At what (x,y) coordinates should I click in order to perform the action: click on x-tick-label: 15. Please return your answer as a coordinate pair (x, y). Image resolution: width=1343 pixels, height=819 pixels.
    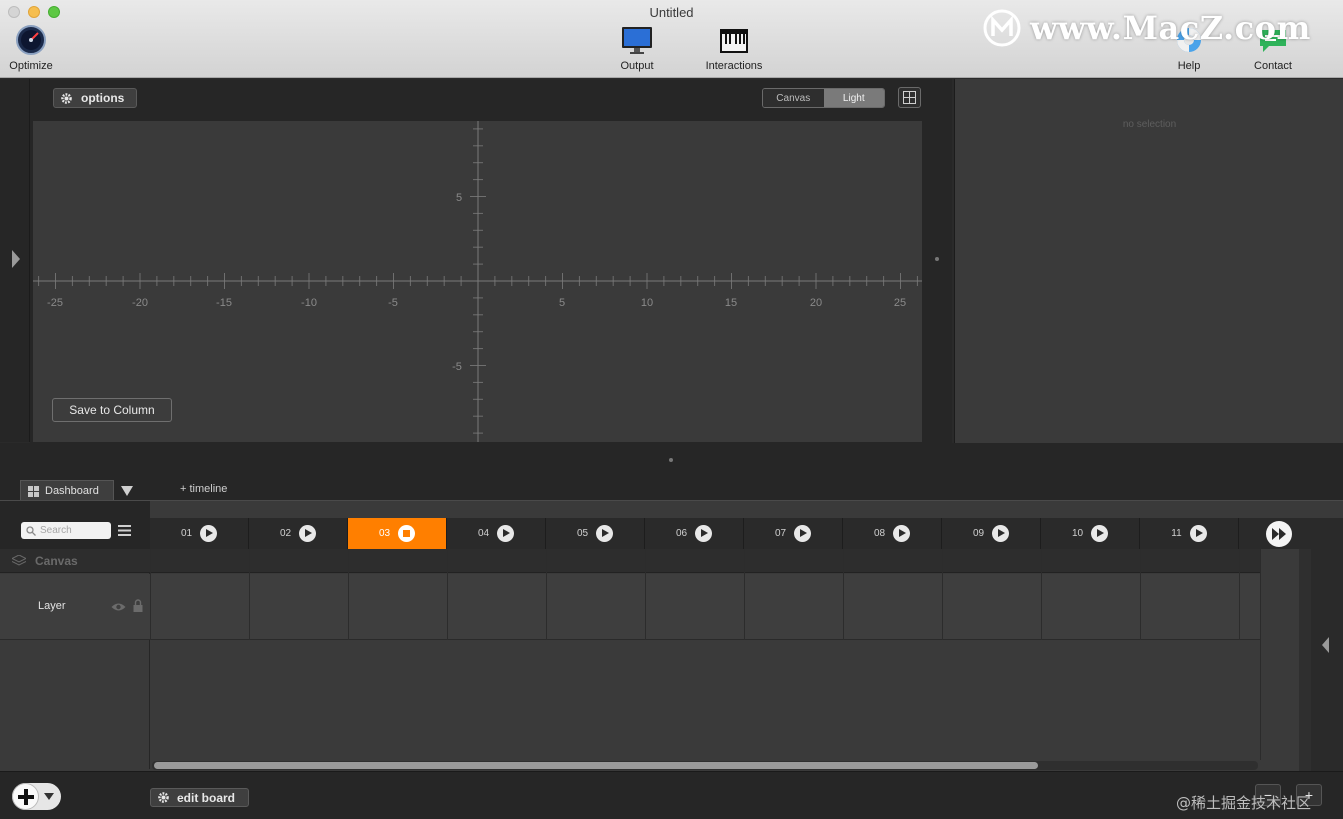
    Looking at the image, I should click on (731, 303).